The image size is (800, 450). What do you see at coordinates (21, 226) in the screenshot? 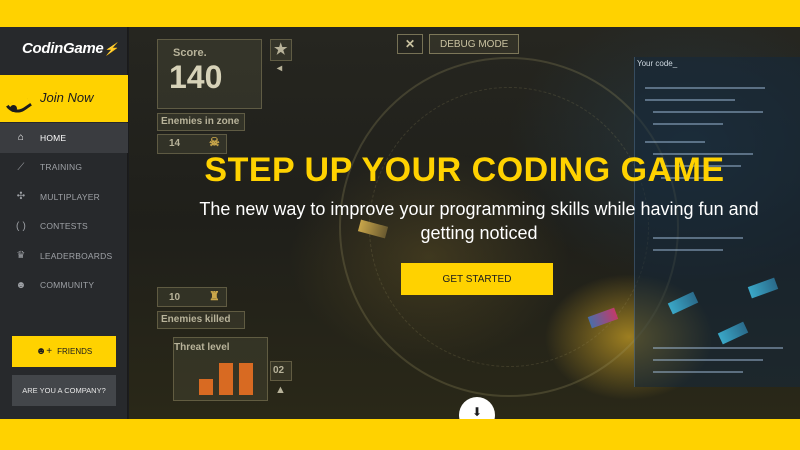
I see `contests-icon: ( )` at bounding box center [21, 226].